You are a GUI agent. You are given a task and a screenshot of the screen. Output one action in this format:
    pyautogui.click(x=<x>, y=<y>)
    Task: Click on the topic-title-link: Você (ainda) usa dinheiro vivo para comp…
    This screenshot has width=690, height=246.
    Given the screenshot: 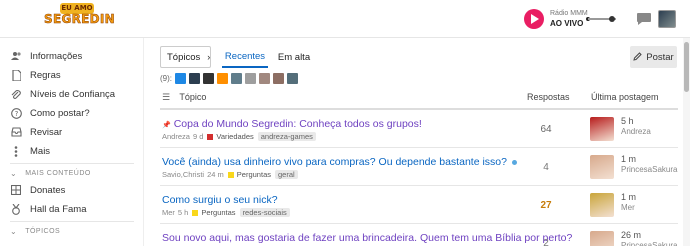 What is the action you would take?
    pyautogui.click(x=339, y=162)
    